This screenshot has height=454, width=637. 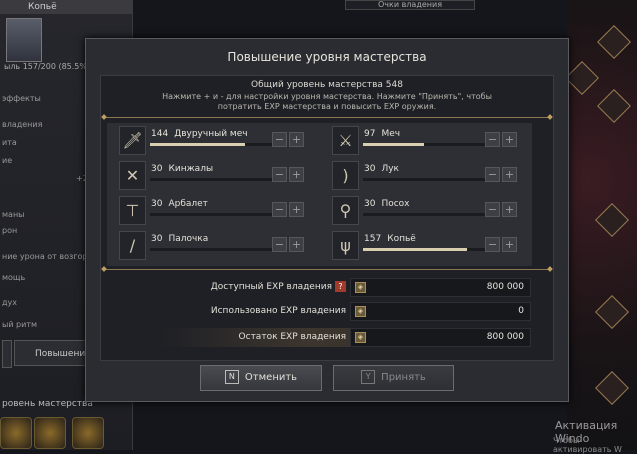 What do you see at coordinates (327, 85) in the screenshot?
I see `total-mastery-label: Общий уровень мастерства 548` at bounding box center [327, 85].